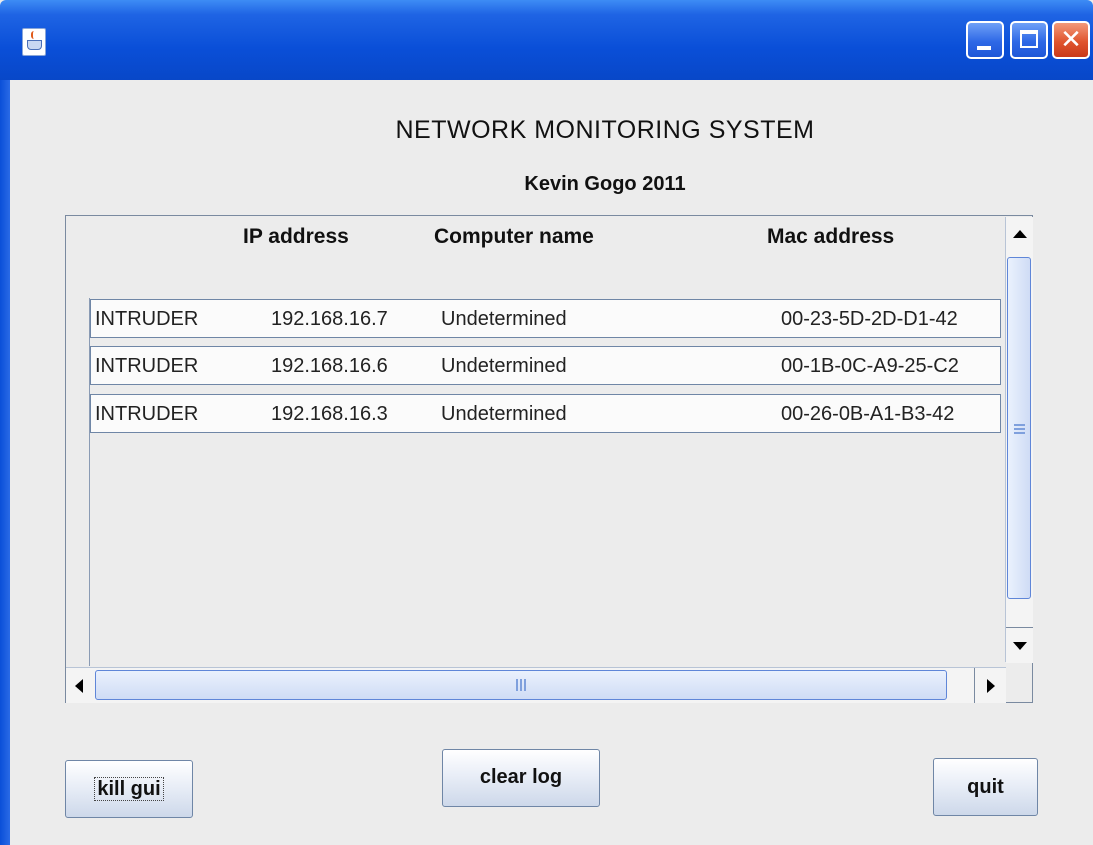 Image resolution: width=1093 pixels, height=845 pixels. Describe the element at coordinates (329, 414) in the screenshot. I see `row-ip-address: 192.168.16.3` at that location.